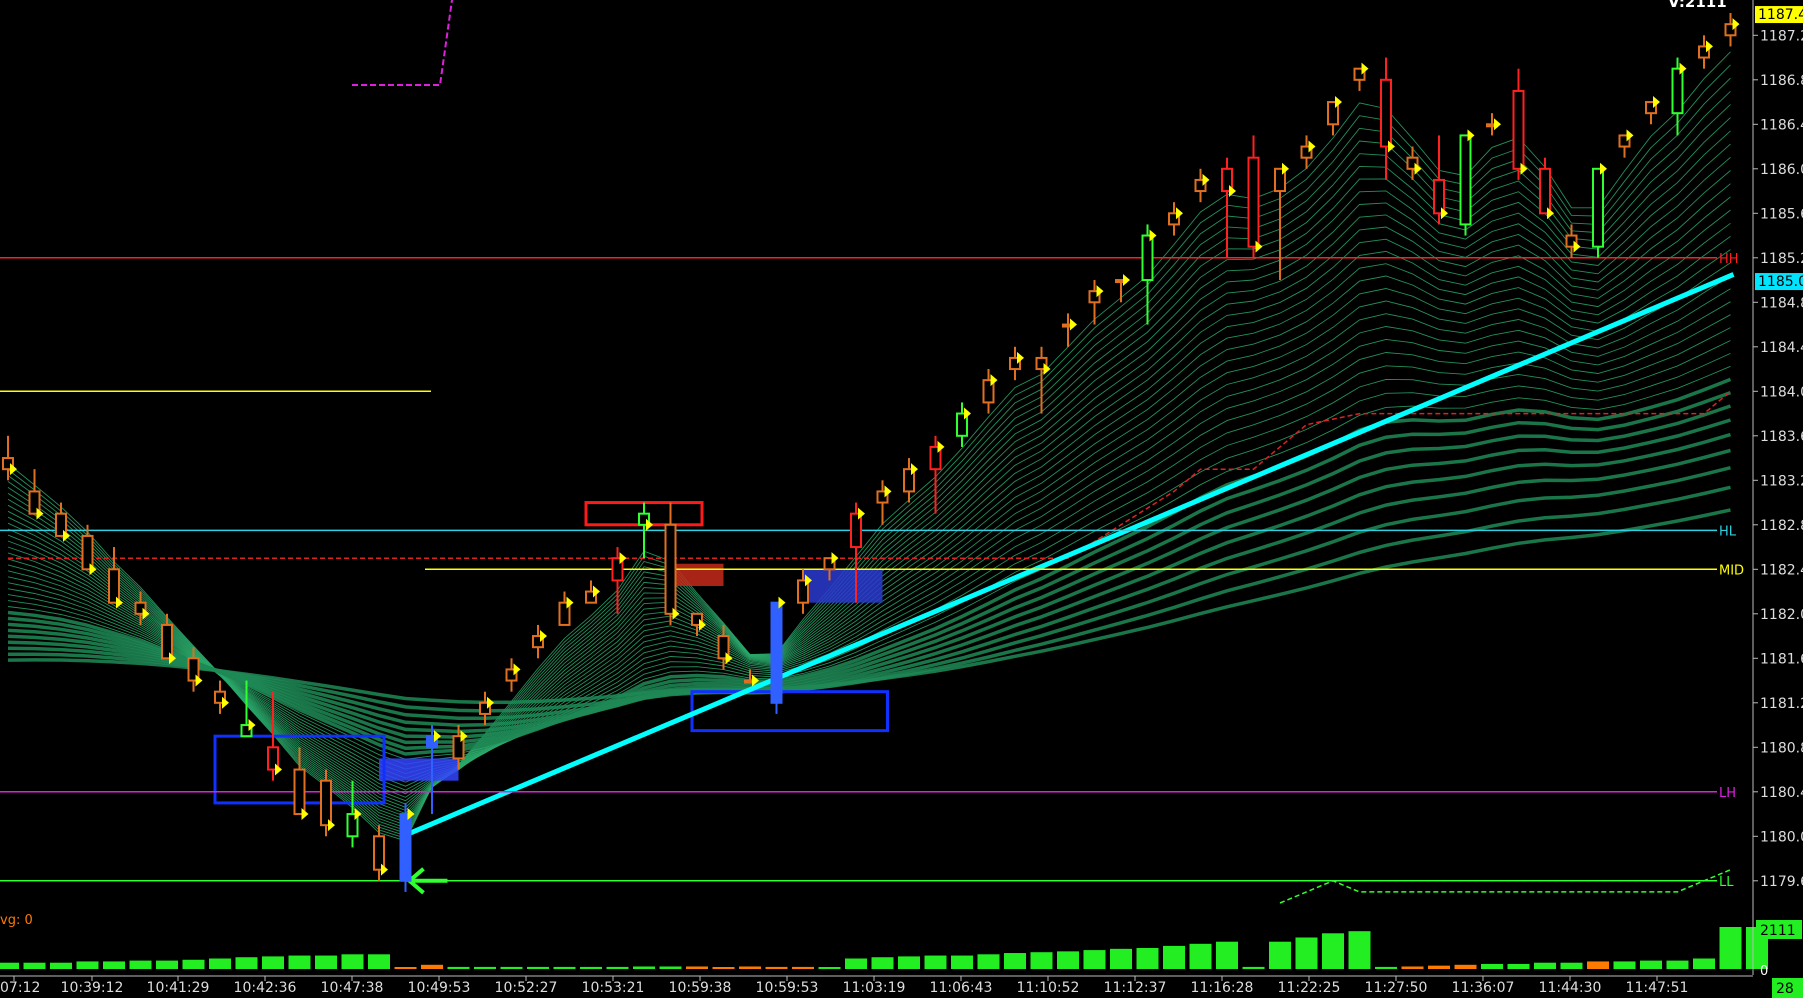 The height and width of the screenshot is (998, 1803). Describe the element at coordinates (1781, 570) in the screenshot. I see `price-tick-label: 1182.4` at that location.